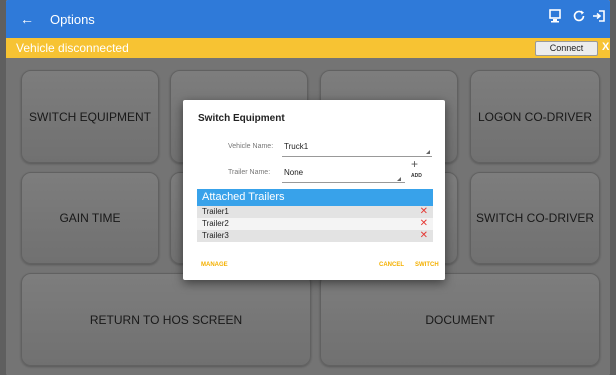 The width and height of the screenshot is (616, 375). I want to click on cancel-button: CANCEL, so click(391, 265).